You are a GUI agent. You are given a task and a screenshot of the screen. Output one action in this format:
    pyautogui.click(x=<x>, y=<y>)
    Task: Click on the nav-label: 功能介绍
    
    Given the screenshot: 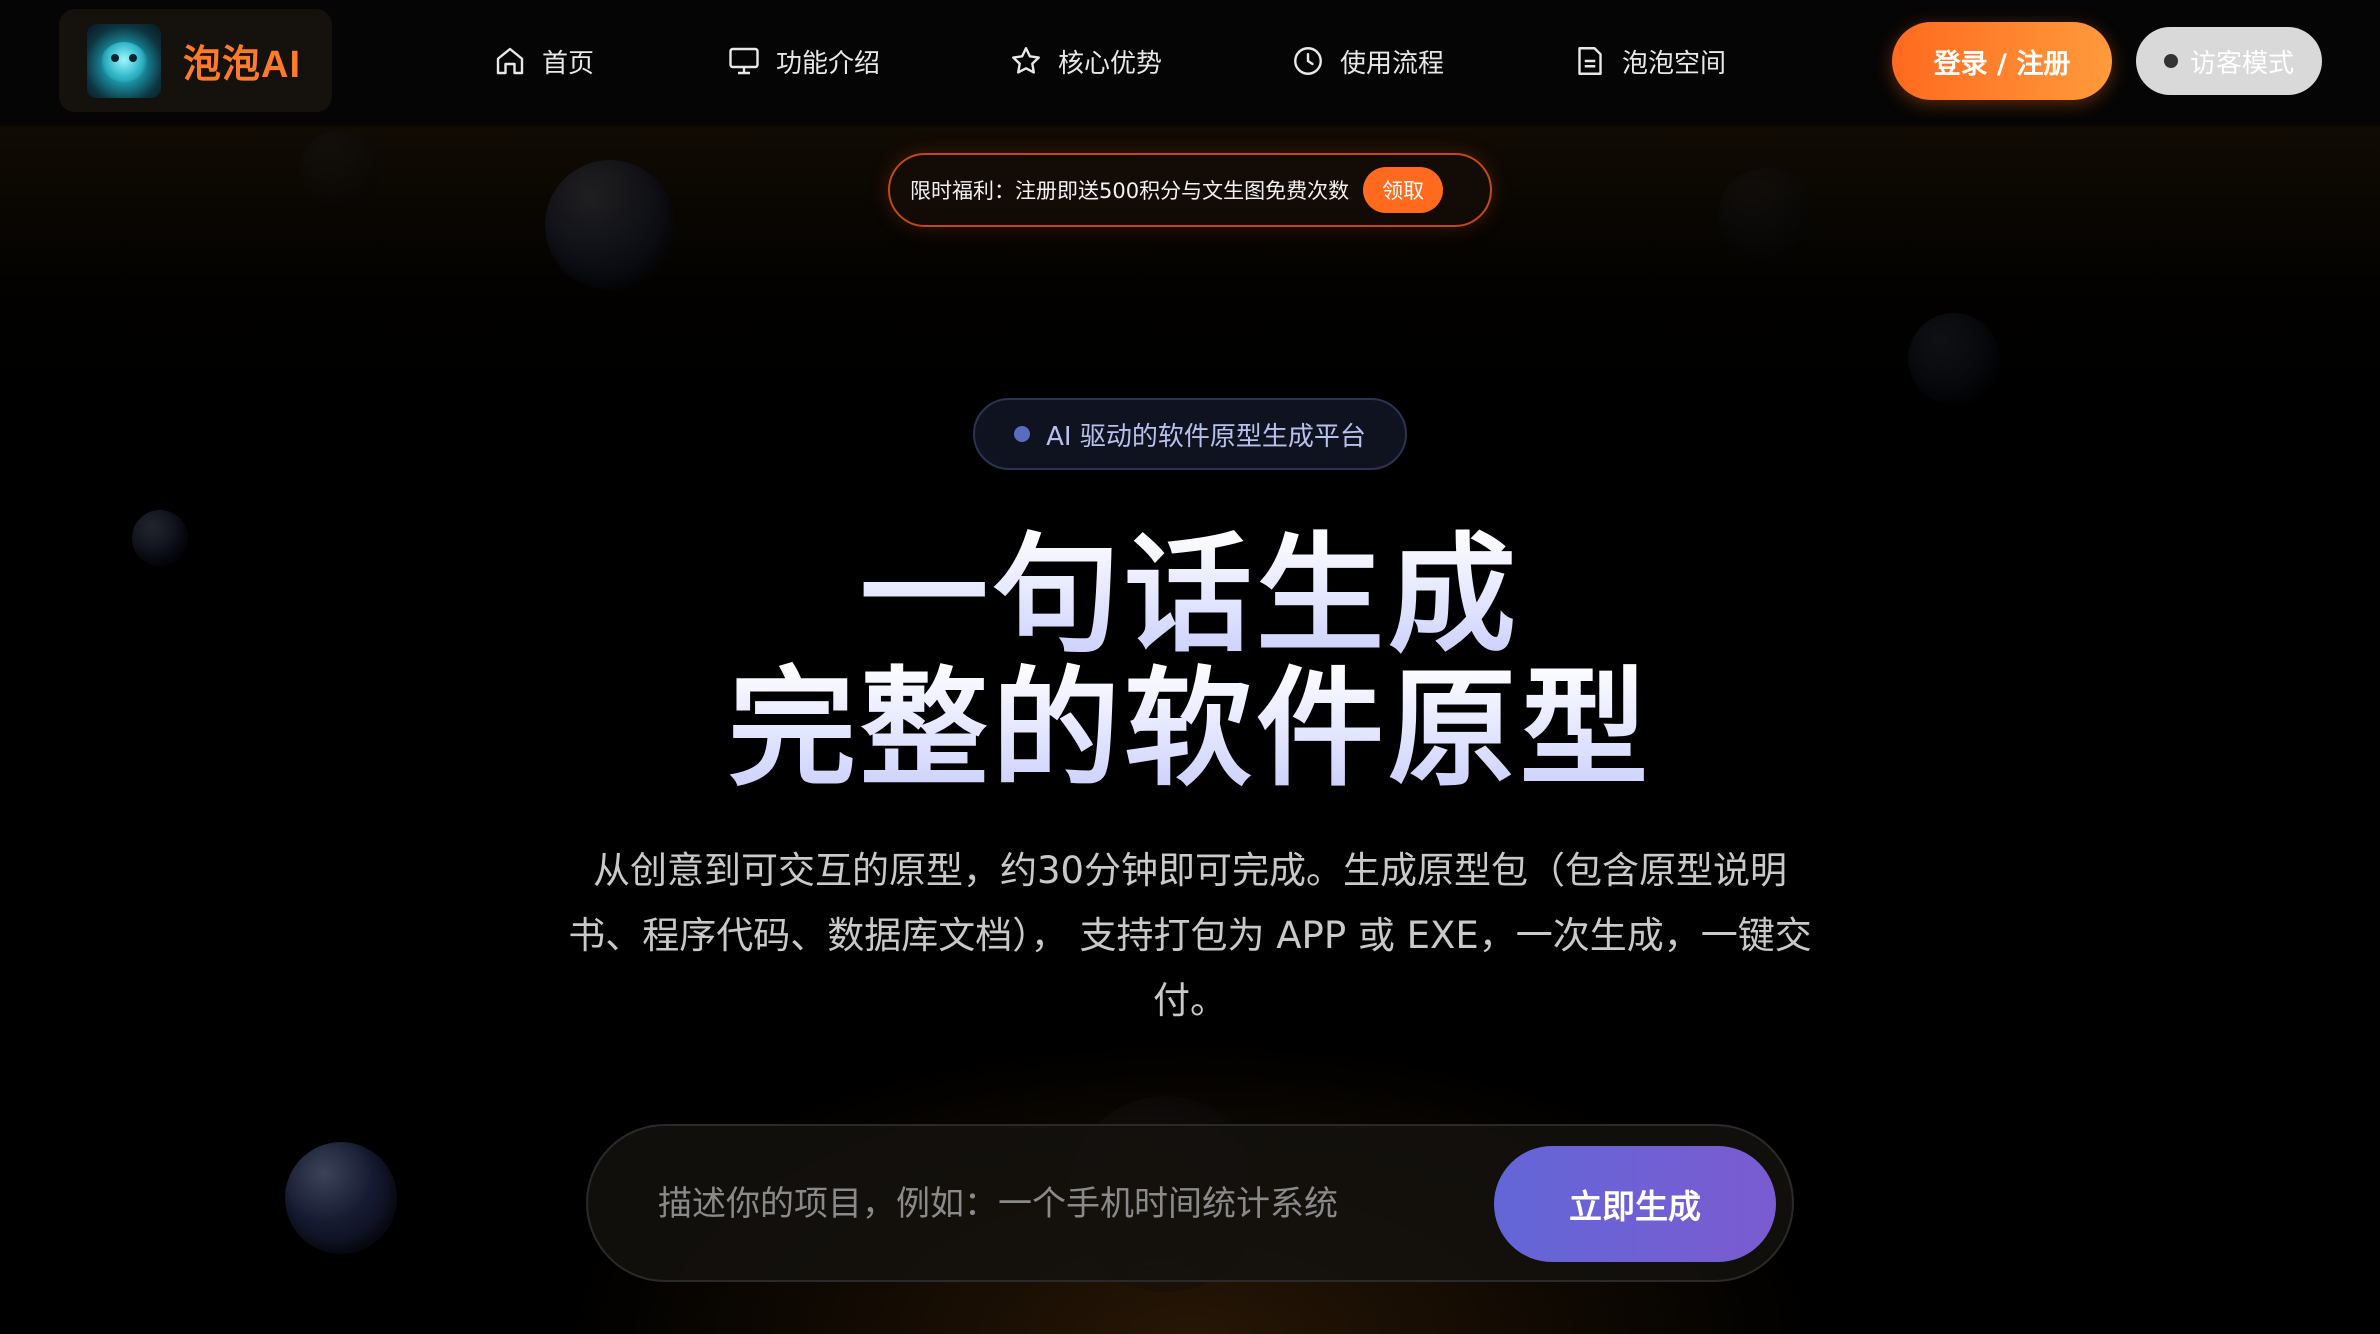 What is the action you would take?
    pyautogui.click(x=828, y=63)
    